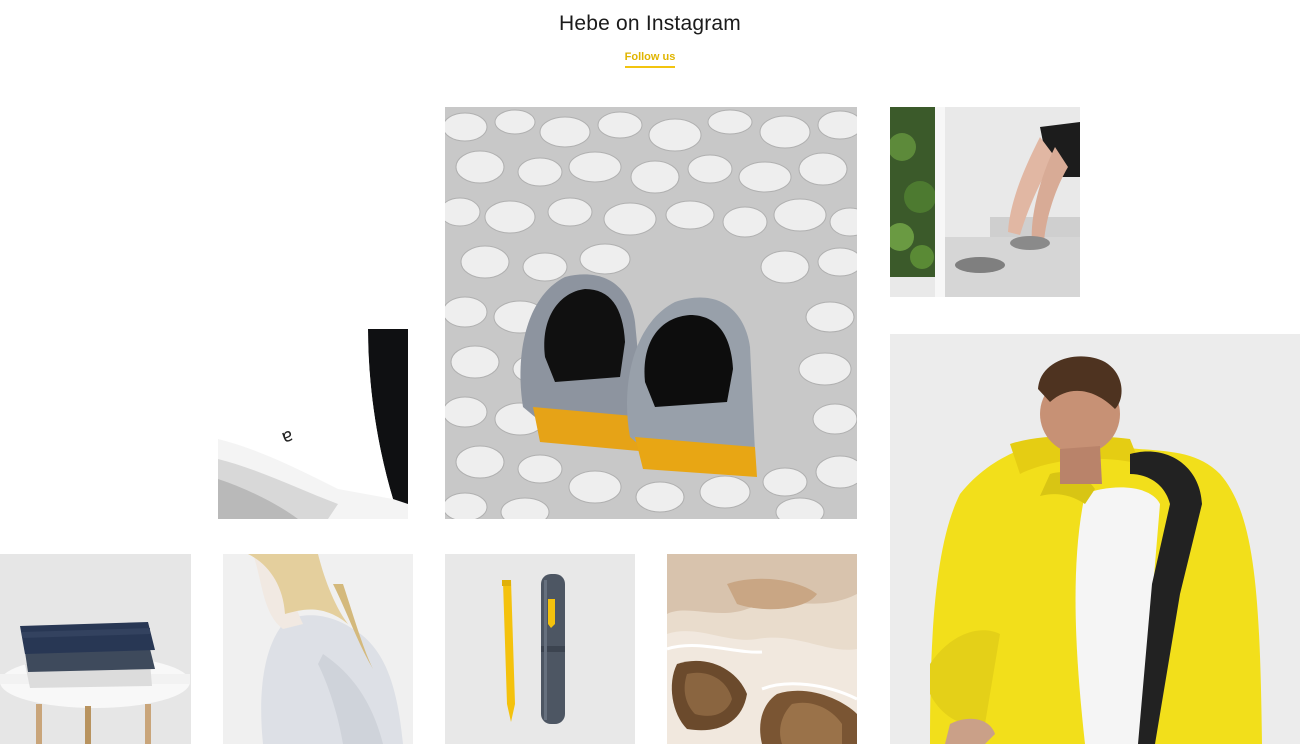 The height and width of the screenshot is (744, 1300). Describe the element at coordinates (649, 23) in the screenshot. I see `section-title: Hebe on Instagram` at that location.